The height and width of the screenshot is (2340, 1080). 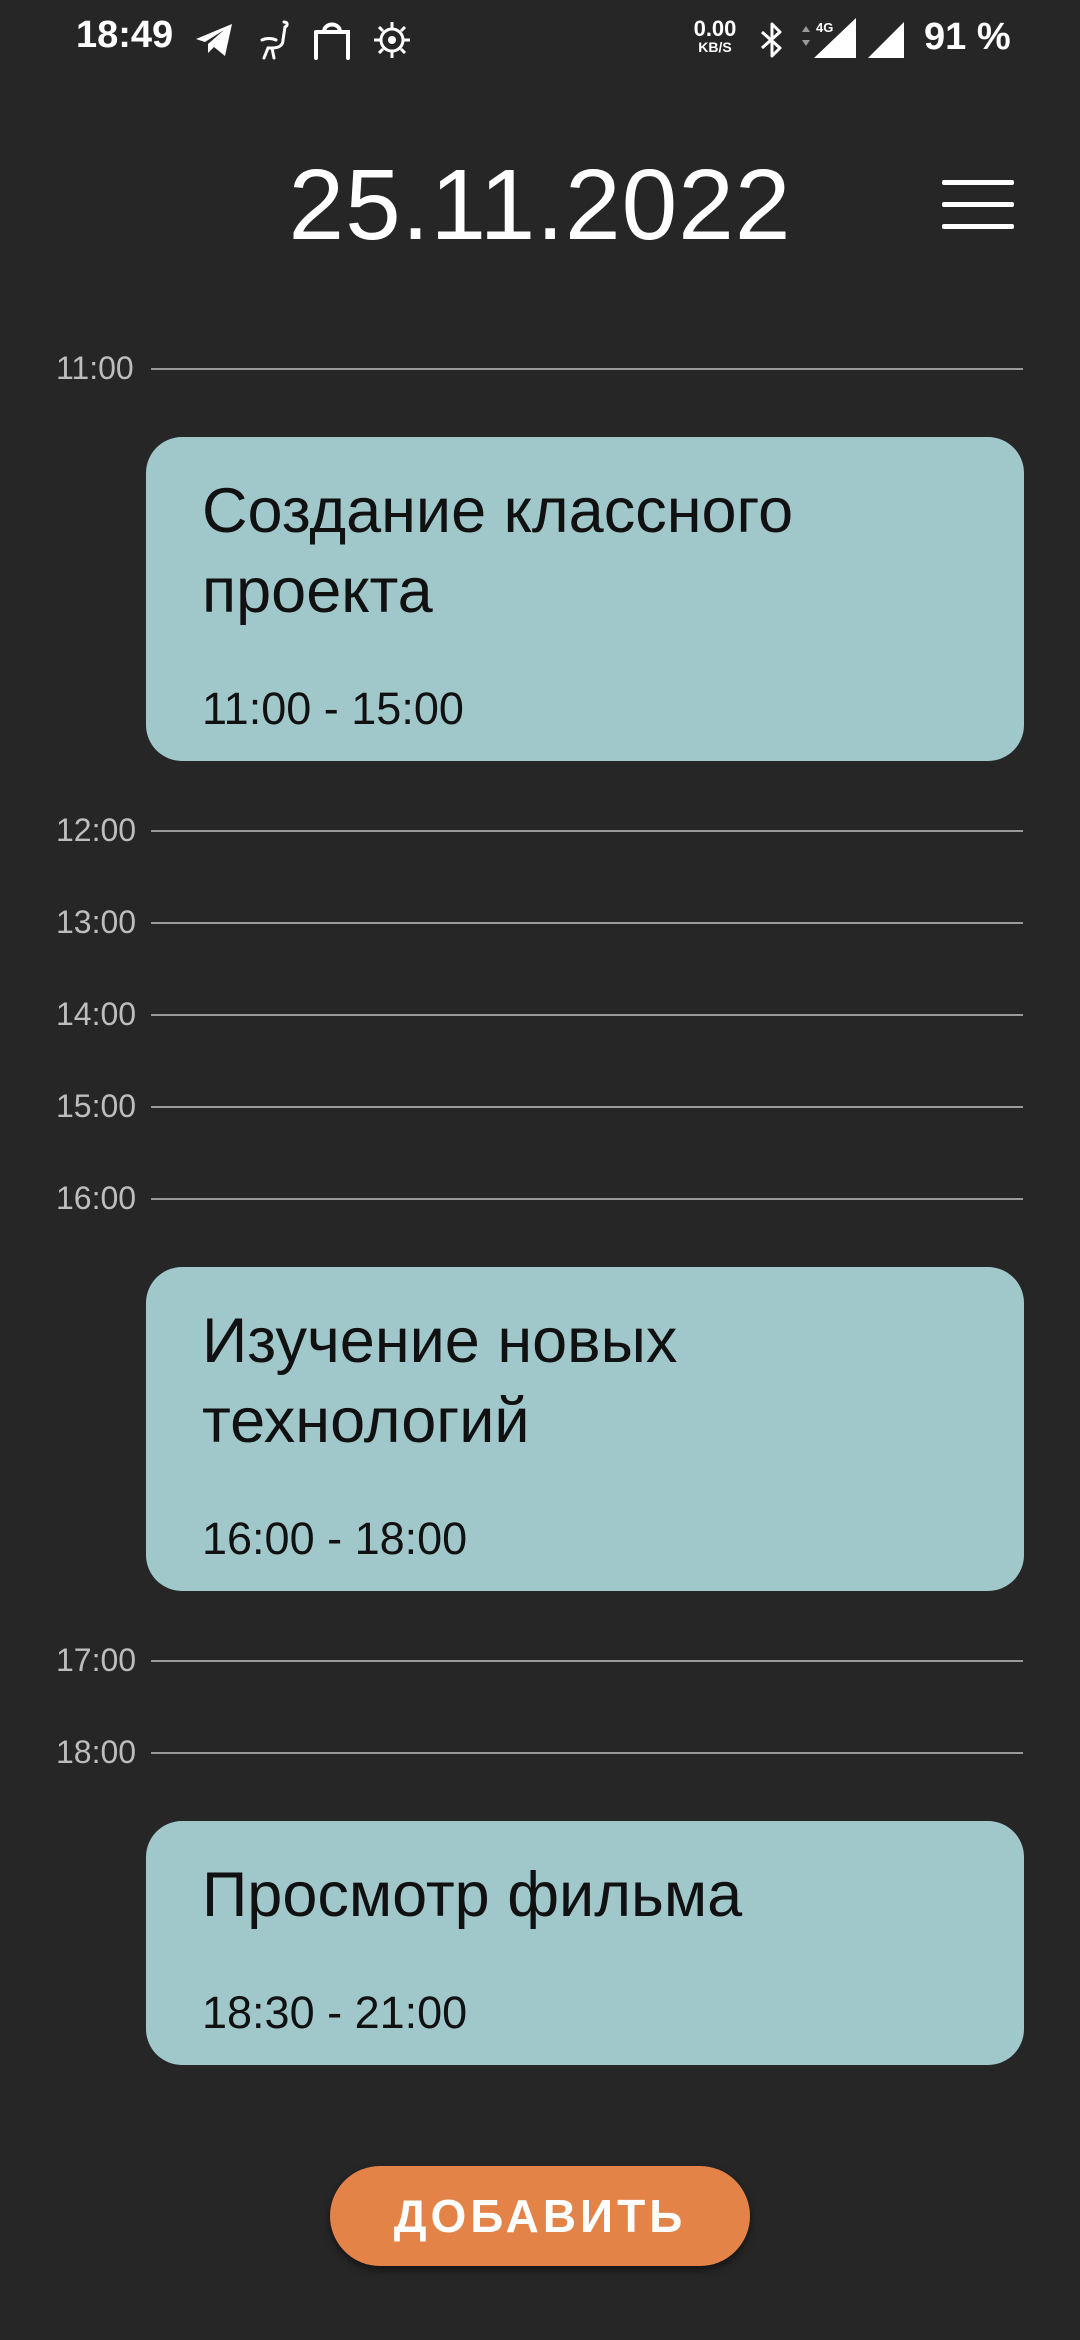 I want to click on telegram-icon, so click(x=214, y=40).